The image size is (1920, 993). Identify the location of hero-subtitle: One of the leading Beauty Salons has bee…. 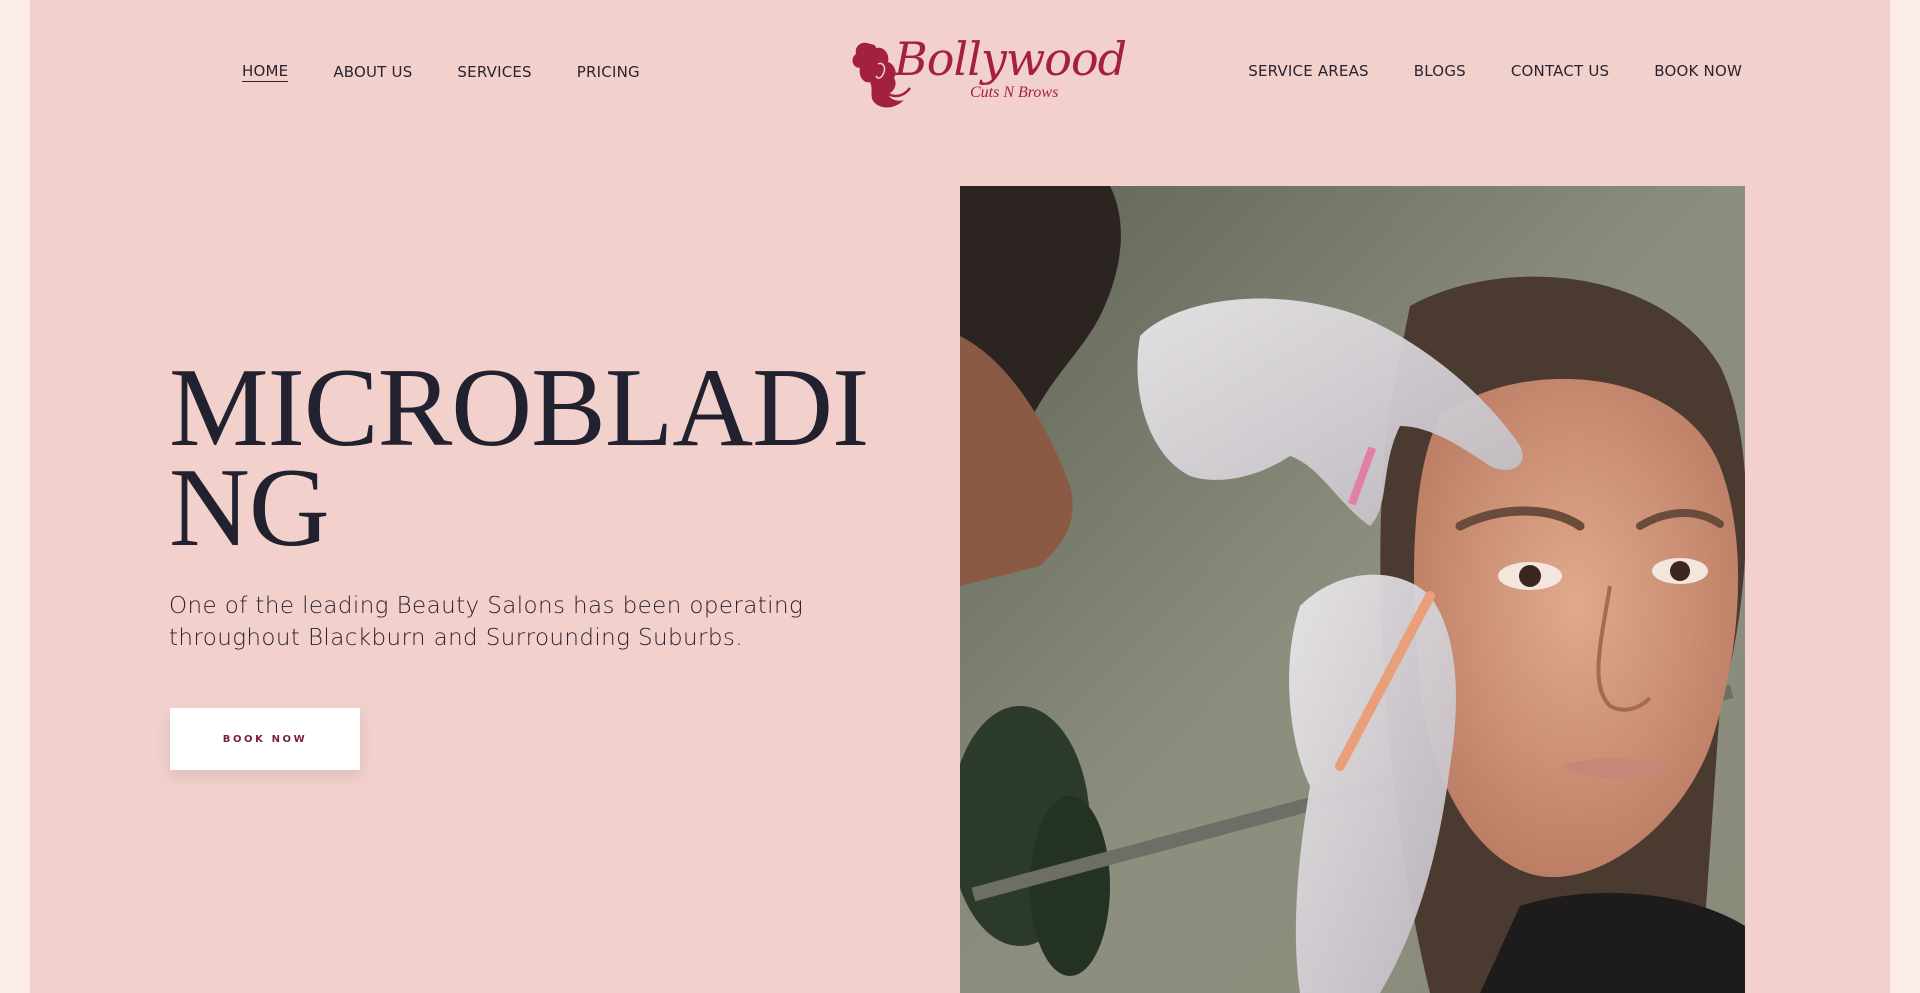
(486, 622).